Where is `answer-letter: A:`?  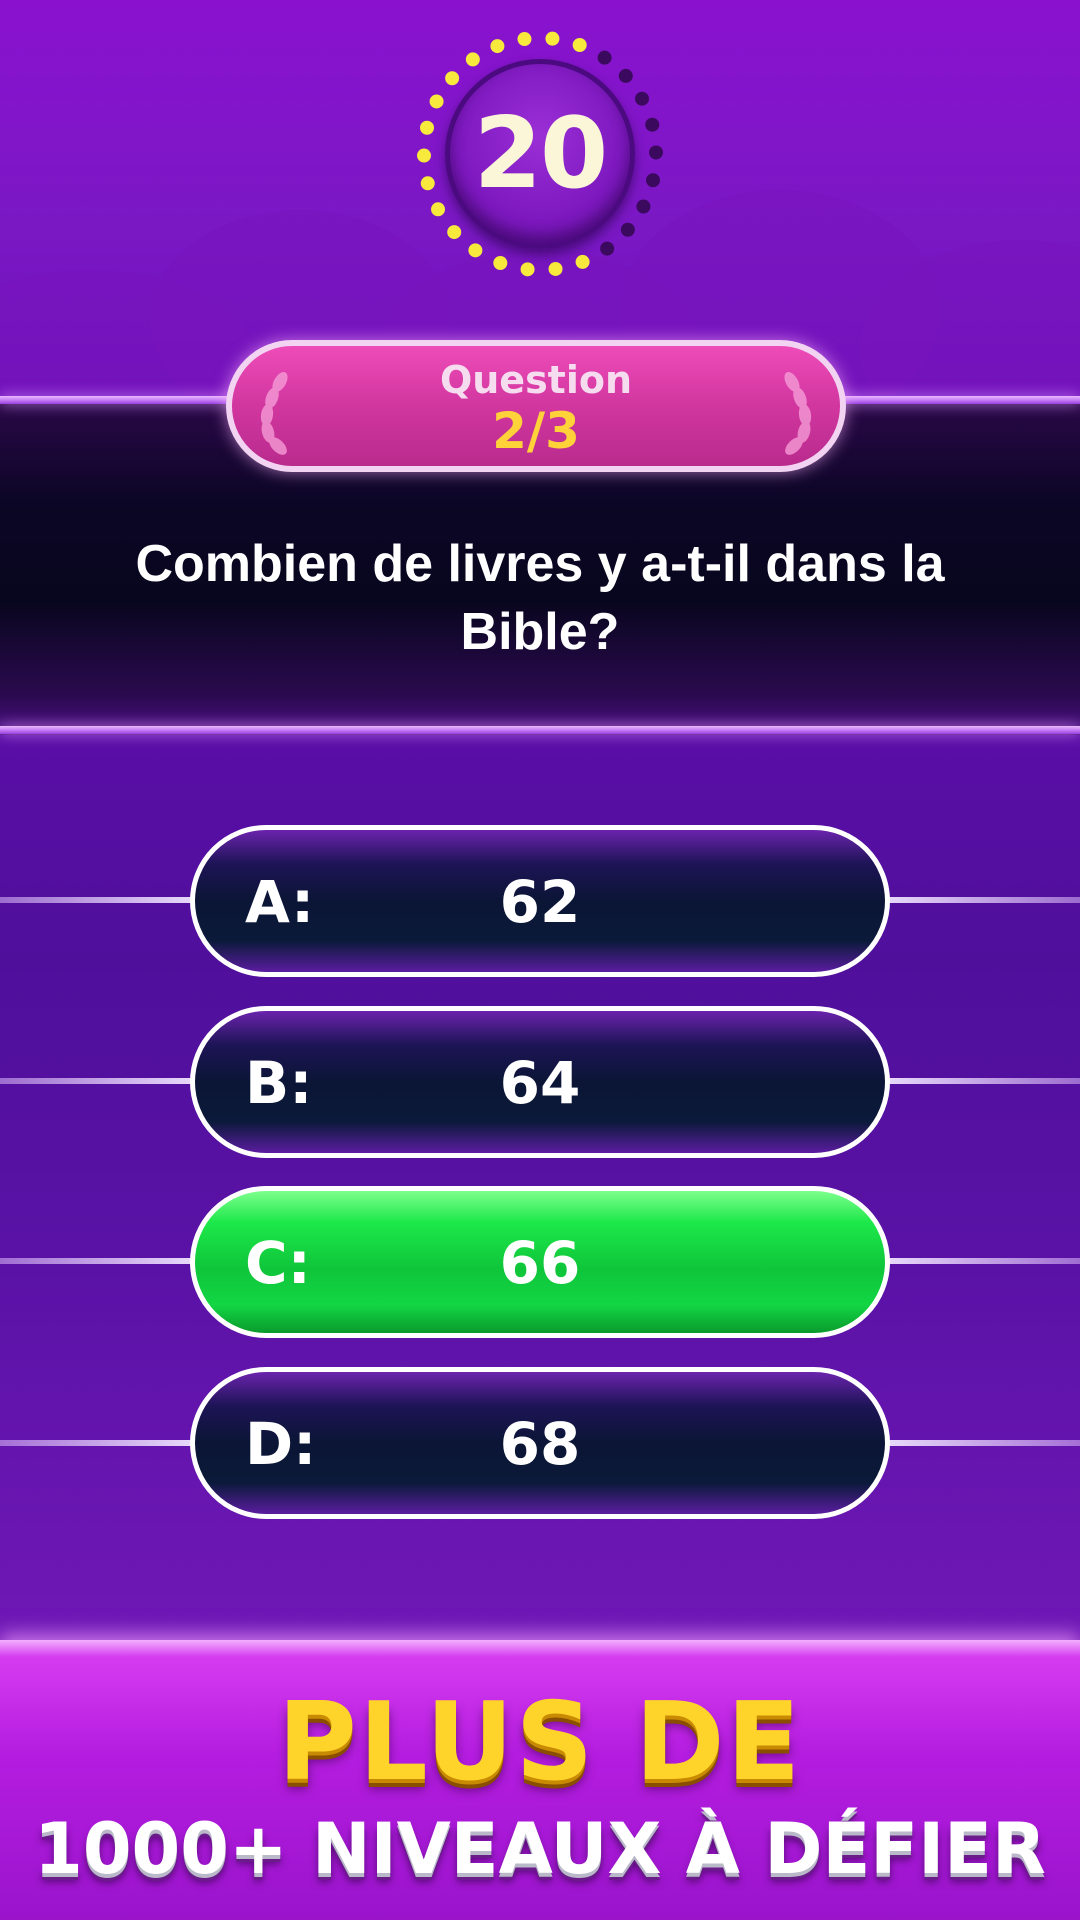
answer-letter: A: is located at coordinates (280, 902).